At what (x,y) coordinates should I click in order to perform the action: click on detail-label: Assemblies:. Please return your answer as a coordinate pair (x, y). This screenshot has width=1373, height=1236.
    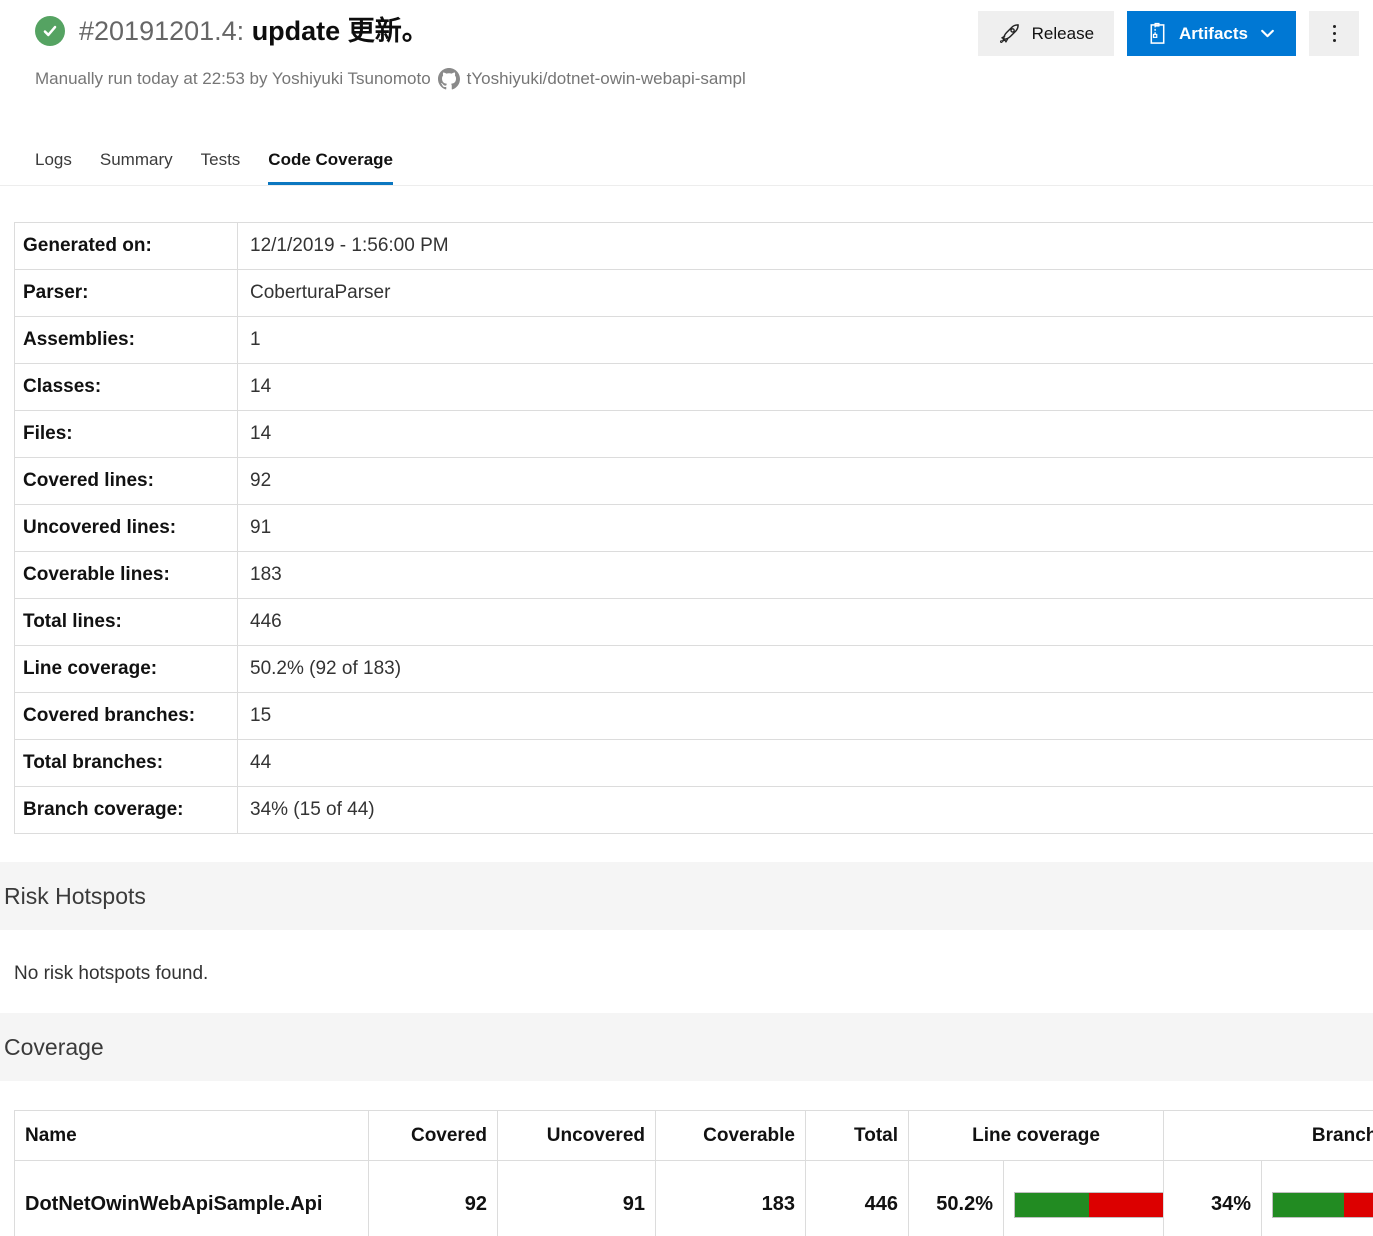
    Looking at the image, I should click on (126, 340).